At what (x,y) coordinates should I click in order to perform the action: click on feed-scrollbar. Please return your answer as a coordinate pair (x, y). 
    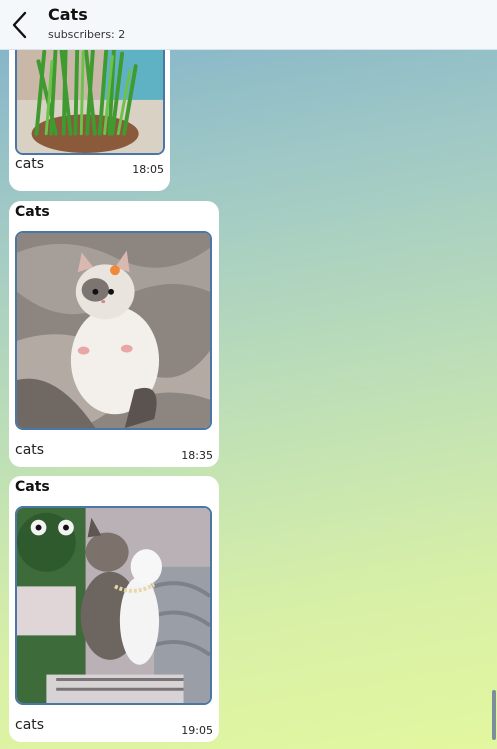
    Looking at the image, I should click on (494, 399).